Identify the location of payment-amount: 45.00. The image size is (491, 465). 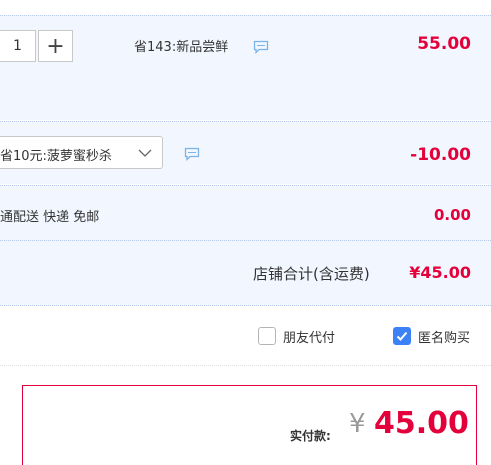
(421, 423).